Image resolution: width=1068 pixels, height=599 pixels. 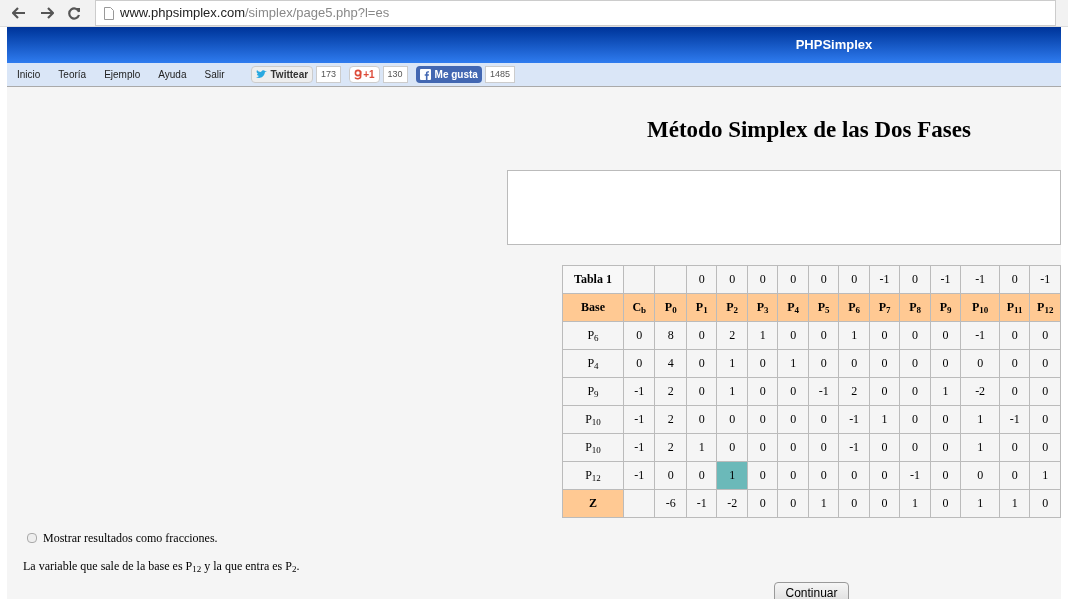 I want to click on facebook-icon, so click(x=425, y=74).